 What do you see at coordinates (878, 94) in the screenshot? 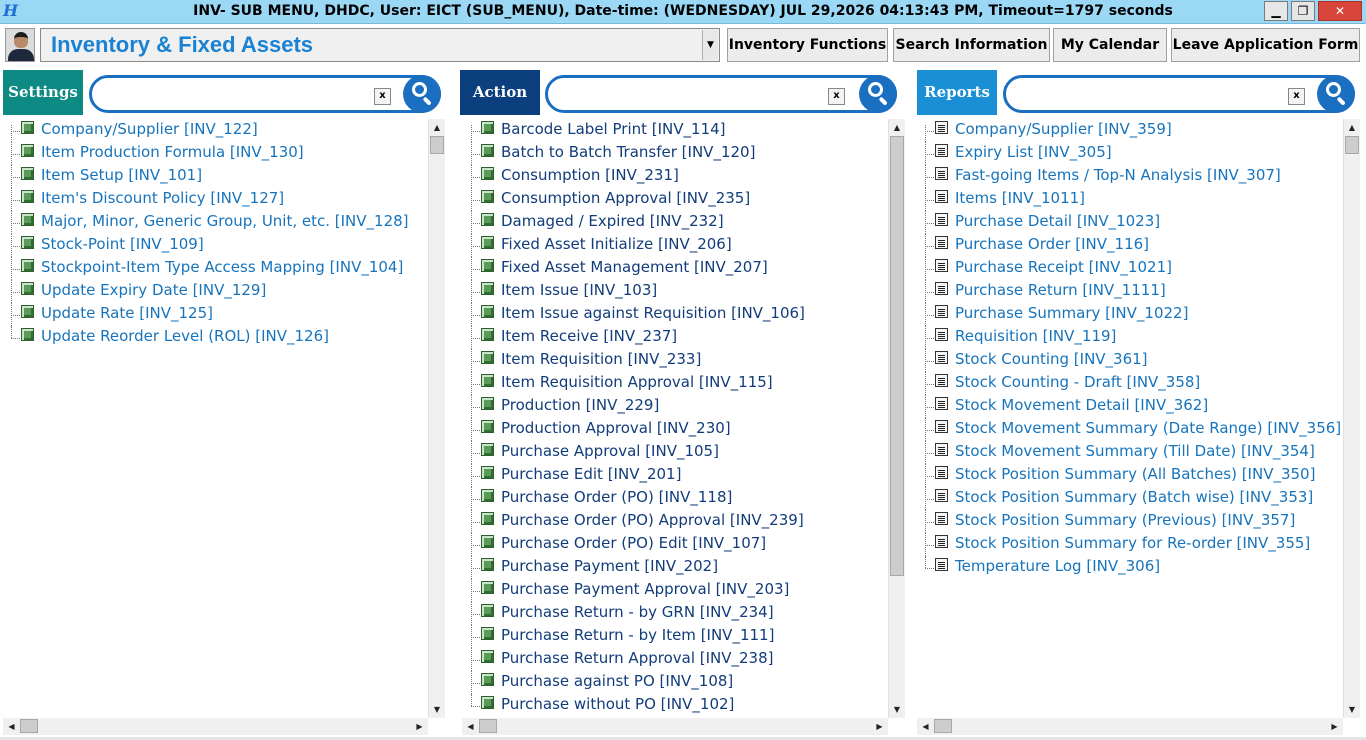
I see `action-search-button` at bounding box center [878, 94].